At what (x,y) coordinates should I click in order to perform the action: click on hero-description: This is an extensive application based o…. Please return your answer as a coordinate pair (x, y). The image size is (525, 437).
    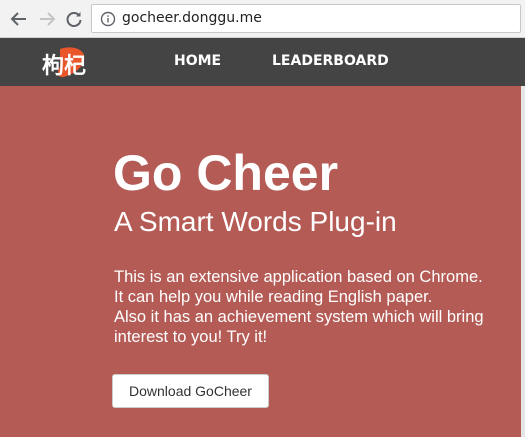
    Looking at the image, I should click on (316, 307).